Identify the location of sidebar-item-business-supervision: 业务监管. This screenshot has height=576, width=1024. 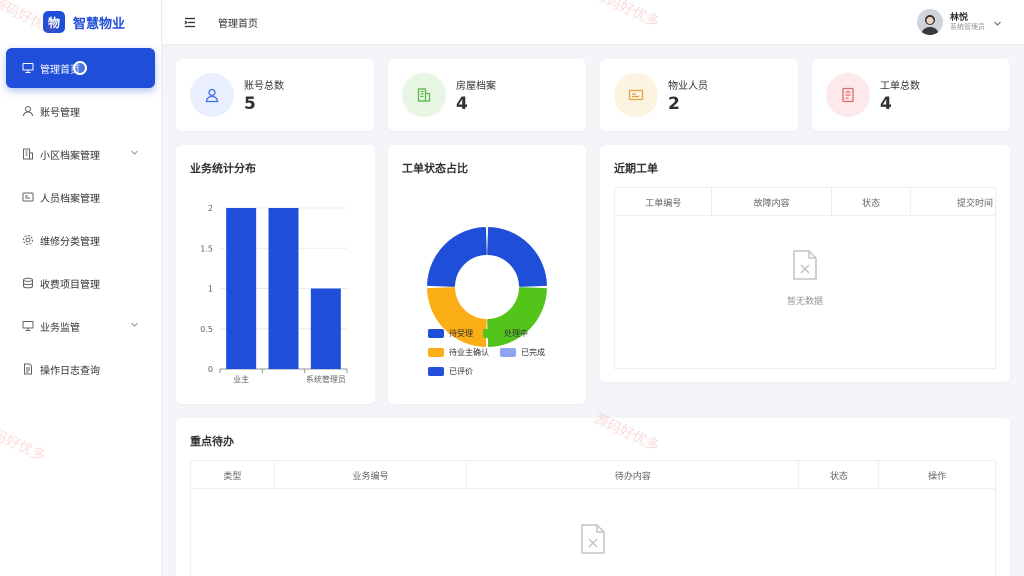
(80, 326).